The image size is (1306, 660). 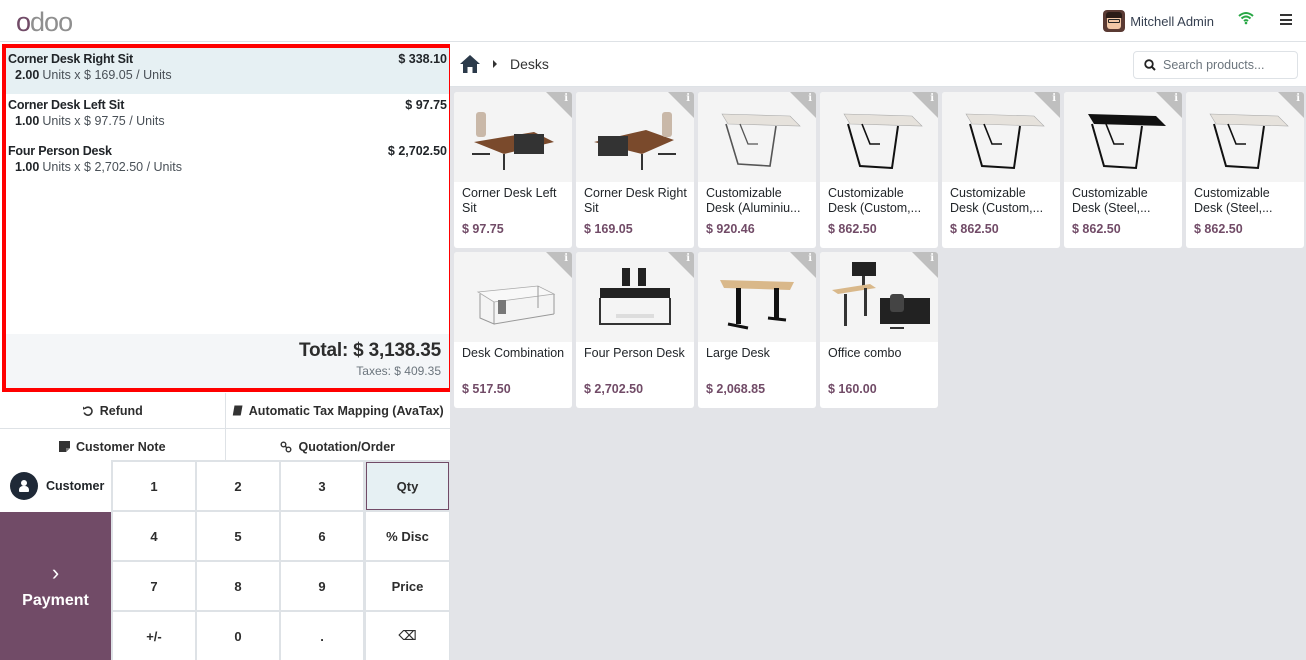 I want to click on order-line-price: $ 338.10, so click(x=422, y=59).